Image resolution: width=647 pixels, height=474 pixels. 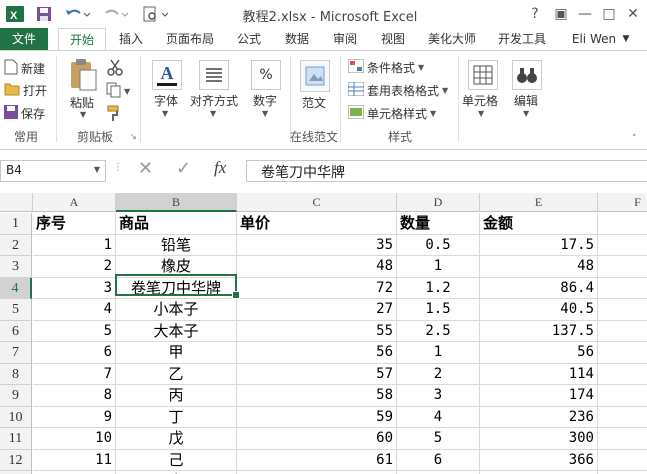 What do you see at coordinates (522, 39) in the screenshot?
I see `tab-developer: 开发工具` at bounding box center [522, 39].